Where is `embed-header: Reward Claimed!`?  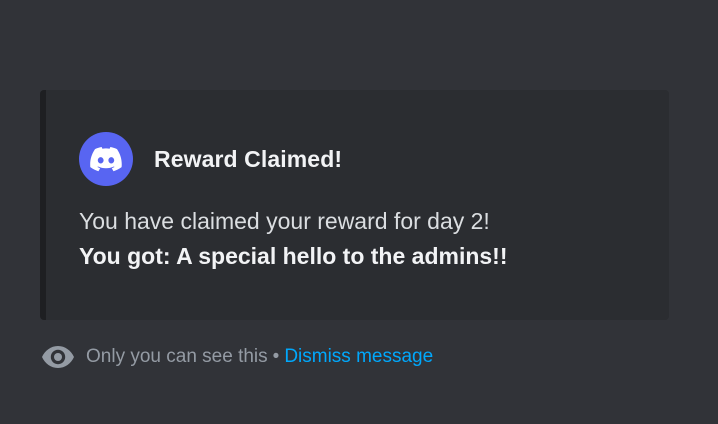
embed-header: Reward Claimed! is located at coordinates (210, 159).